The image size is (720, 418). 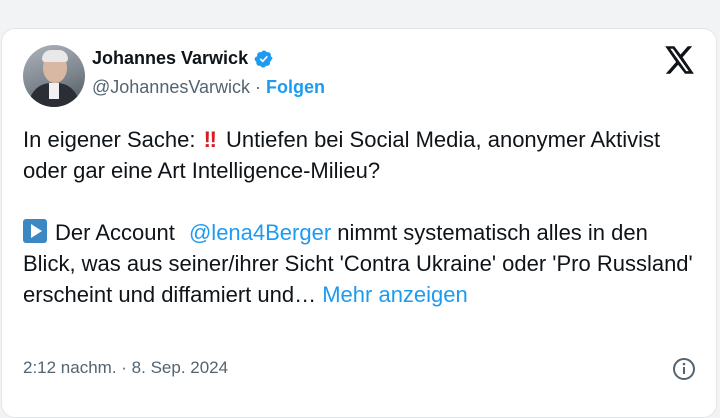 I want to click on author-handle-row: @JohannesVarwick · Folgen, so click(x=208, y=87).